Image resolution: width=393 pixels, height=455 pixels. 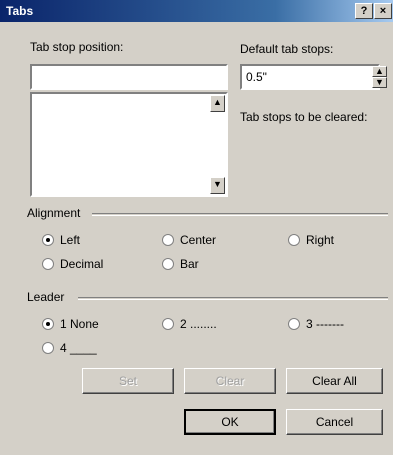 I want to click on leader-underline-label: 4 ____, so click(x=78, y=348).